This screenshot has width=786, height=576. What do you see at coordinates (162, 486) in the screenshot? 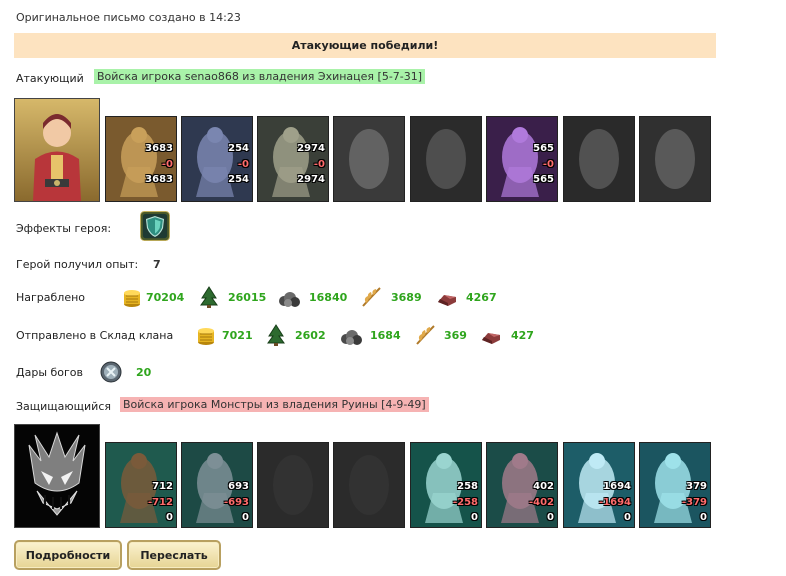
I see `unit-count-label: 712` at bounding box center [162, 486].